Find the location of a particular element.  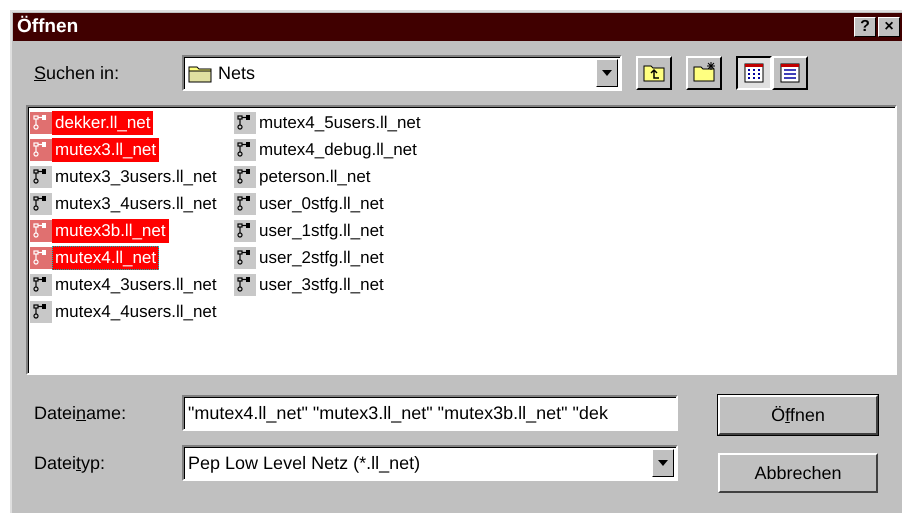

list-view-button is located at coordinates (754, 73).